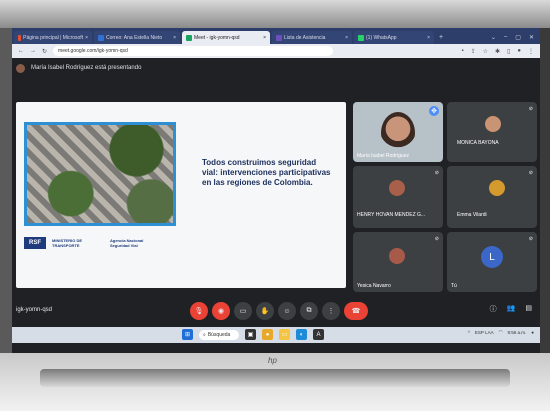 The image size is (550, 411). Describe the element at coordinates (33, 51) in the screenshot. I see `forward-icon: →` at that location.